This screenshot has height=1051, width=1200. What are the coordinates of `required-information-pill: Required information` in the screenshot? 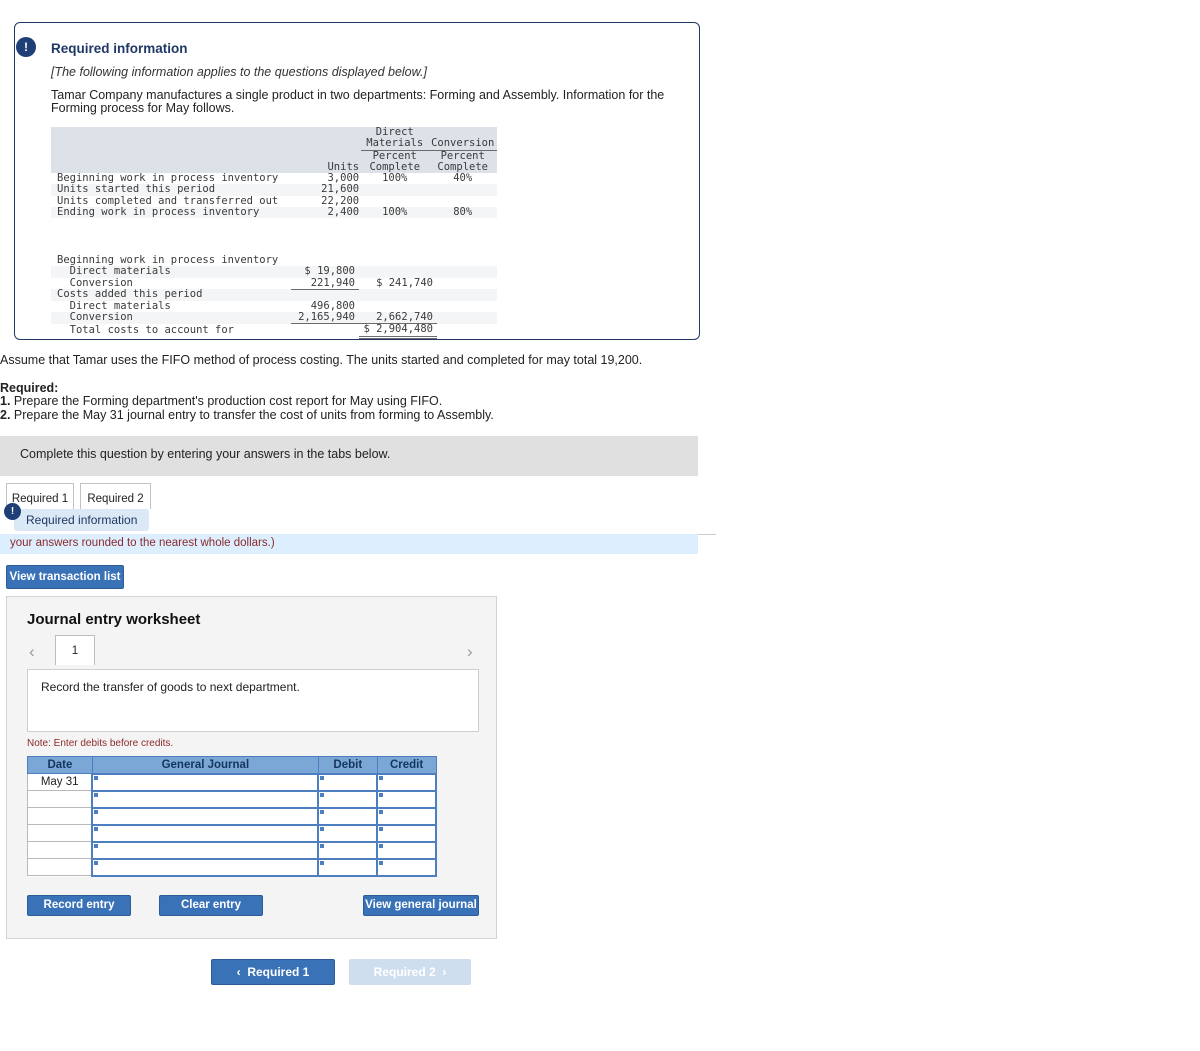 It's located at (82, 520).